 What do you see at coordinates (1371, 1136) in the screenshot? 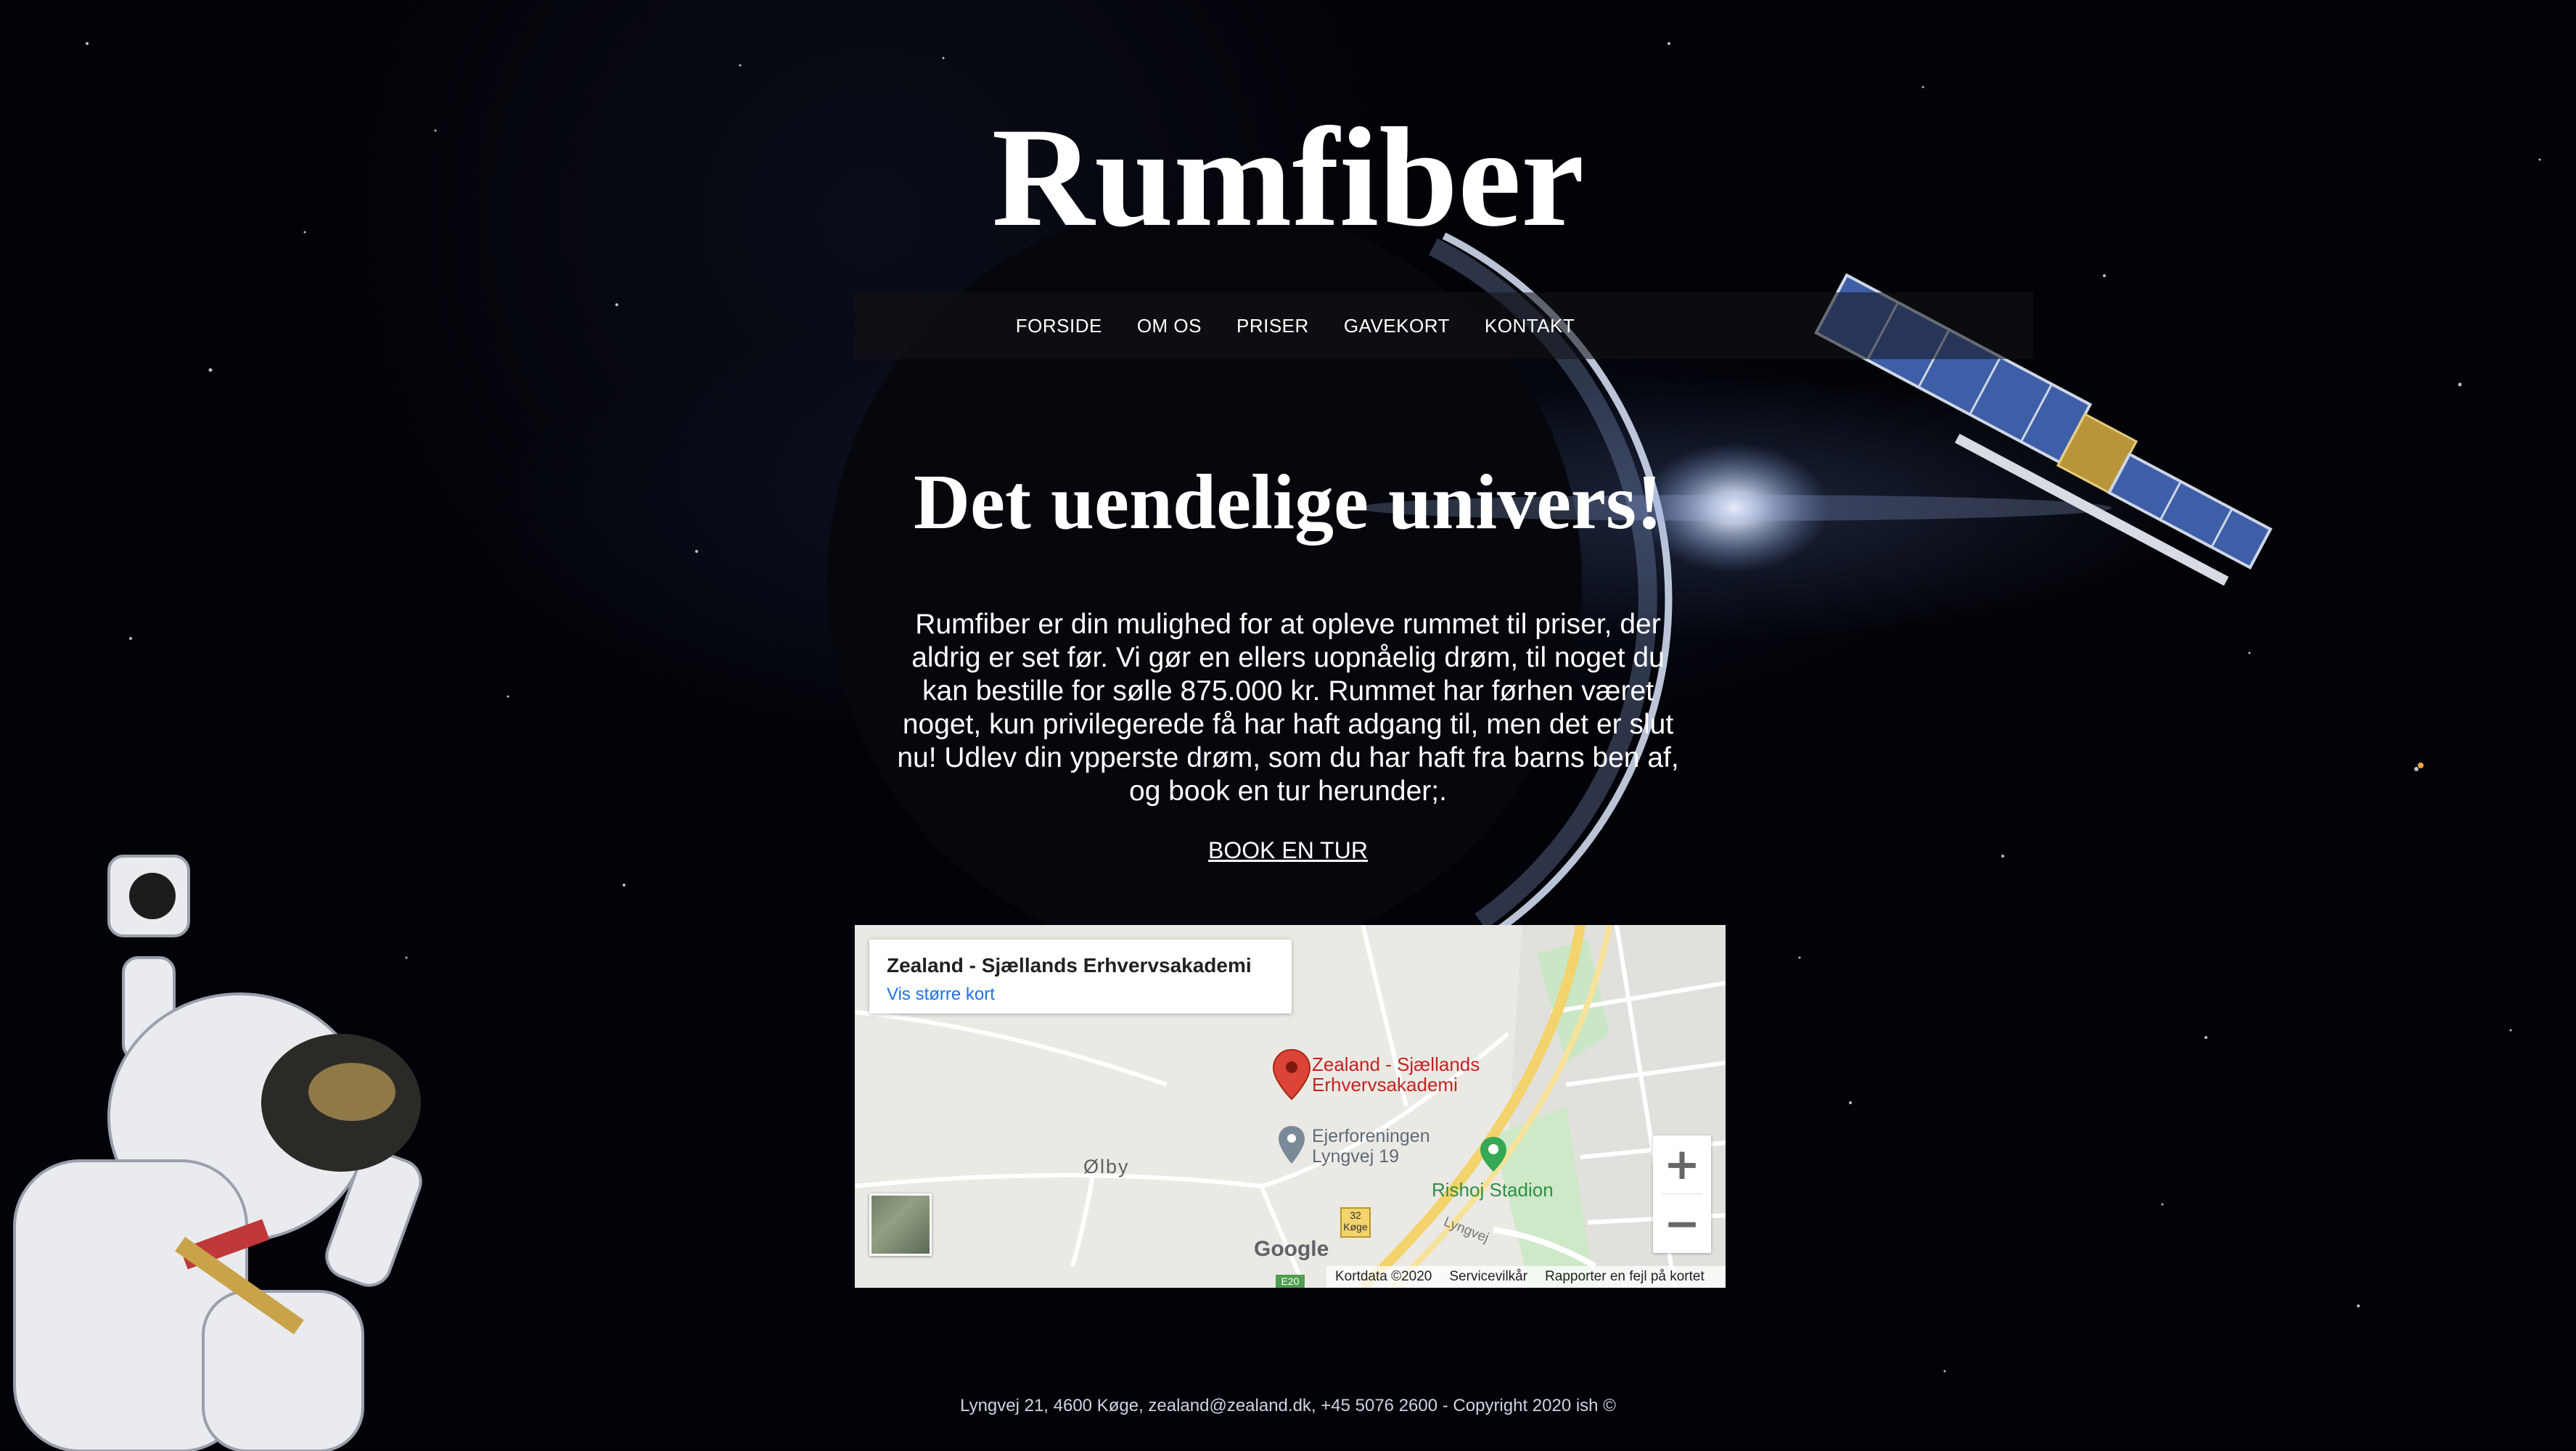
I see `poi-label-line1: Ejerforeningen` at bounding box center [1371, 1136].